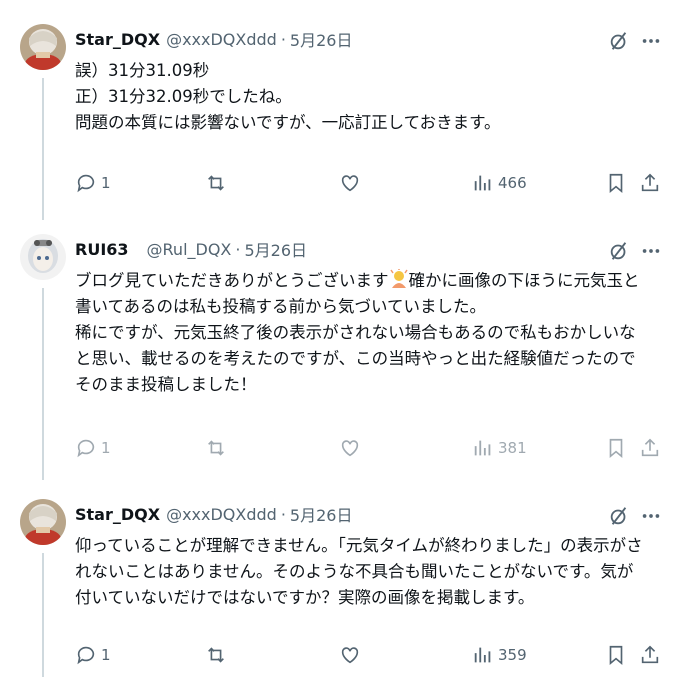 The height and width of the screenshot is (677, 677). I want to click on views-button: 381, so click(499, 448).